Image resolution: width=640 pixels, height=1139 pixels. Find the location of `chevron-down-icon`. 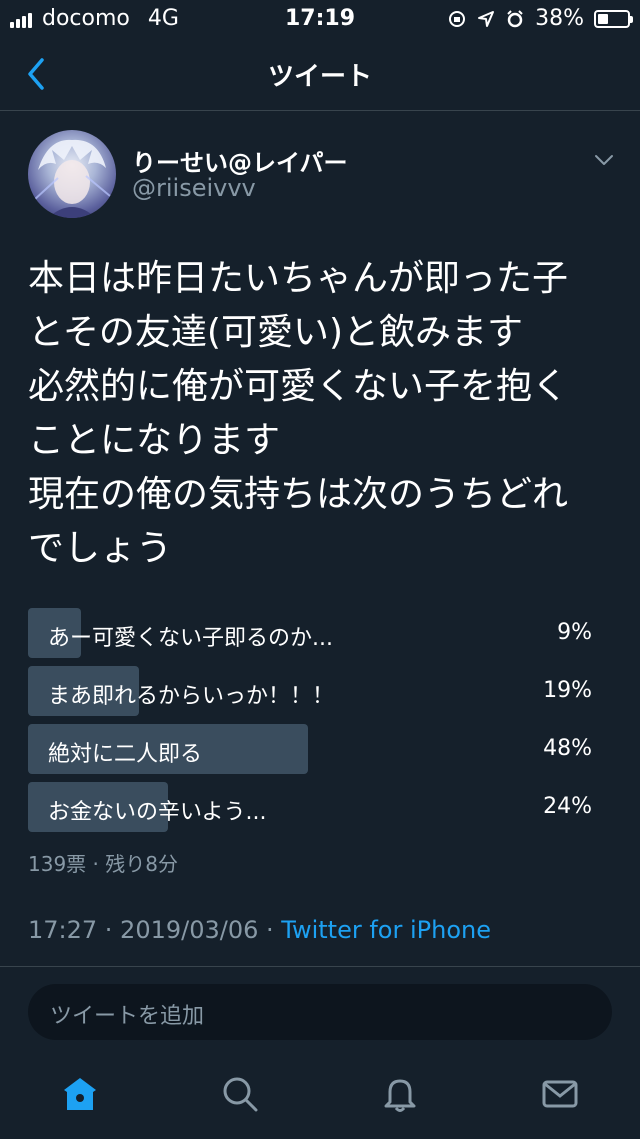

chevron-down-icon is located at coordinates (604, 160).